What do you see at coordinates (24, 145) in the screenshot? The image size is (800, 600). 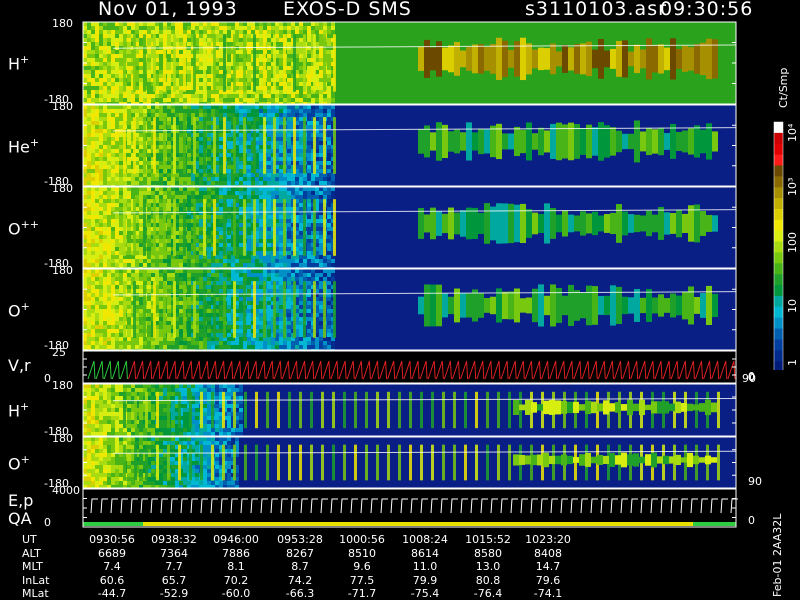 I see `species-label: He+` at bounding box center [24, 145].